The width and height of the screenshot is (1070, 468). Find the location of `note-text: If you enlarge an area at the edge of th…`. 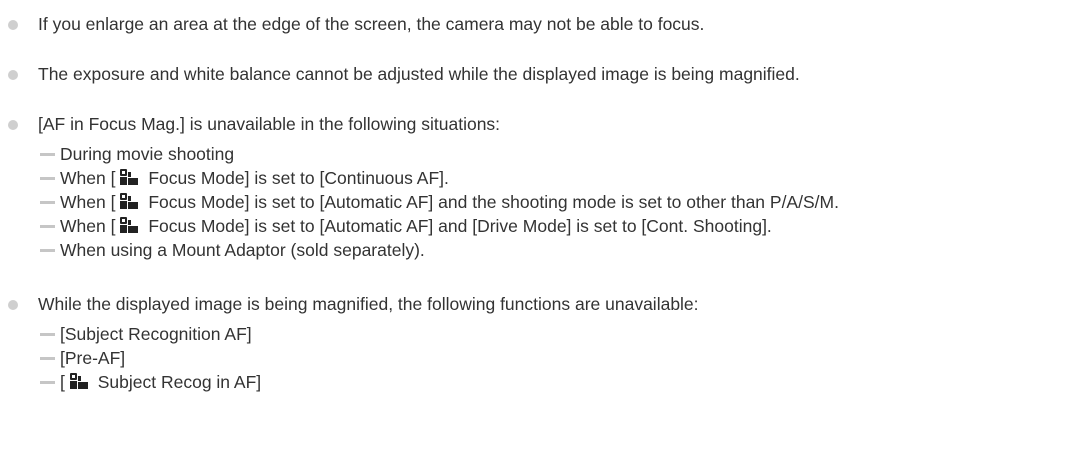

note-text: If you enlarge an area at the edge of th… is located at coordinates (371, 24).